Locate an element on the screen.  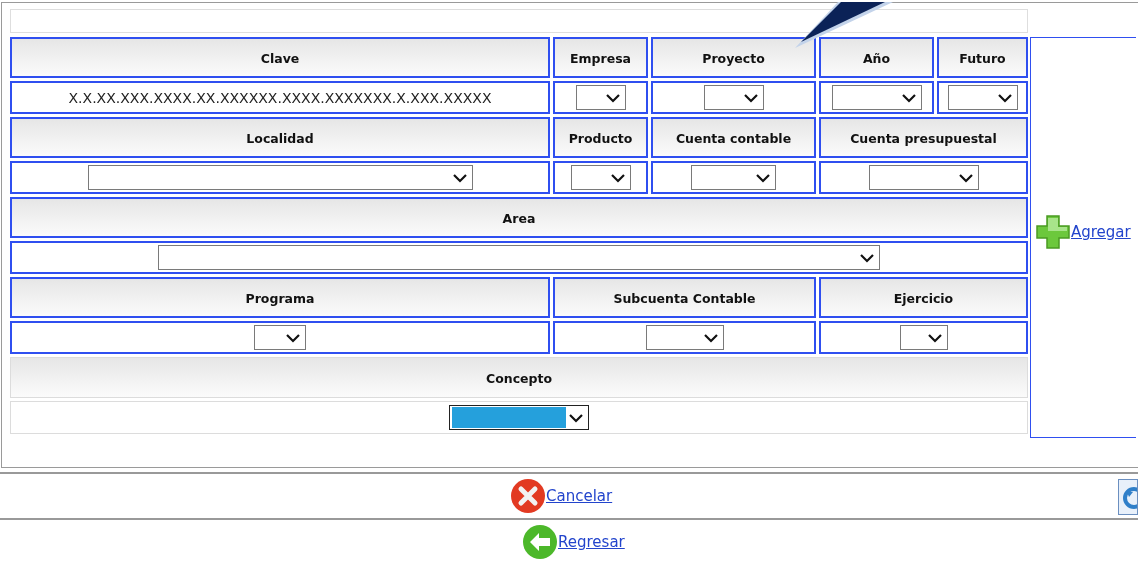
key-value: X.X.XX.XXX.XXXX.XX.XXXXXX.XXXX.XXXXXXX.X.XXX.XXXXX is located at coordinates (280, 97).